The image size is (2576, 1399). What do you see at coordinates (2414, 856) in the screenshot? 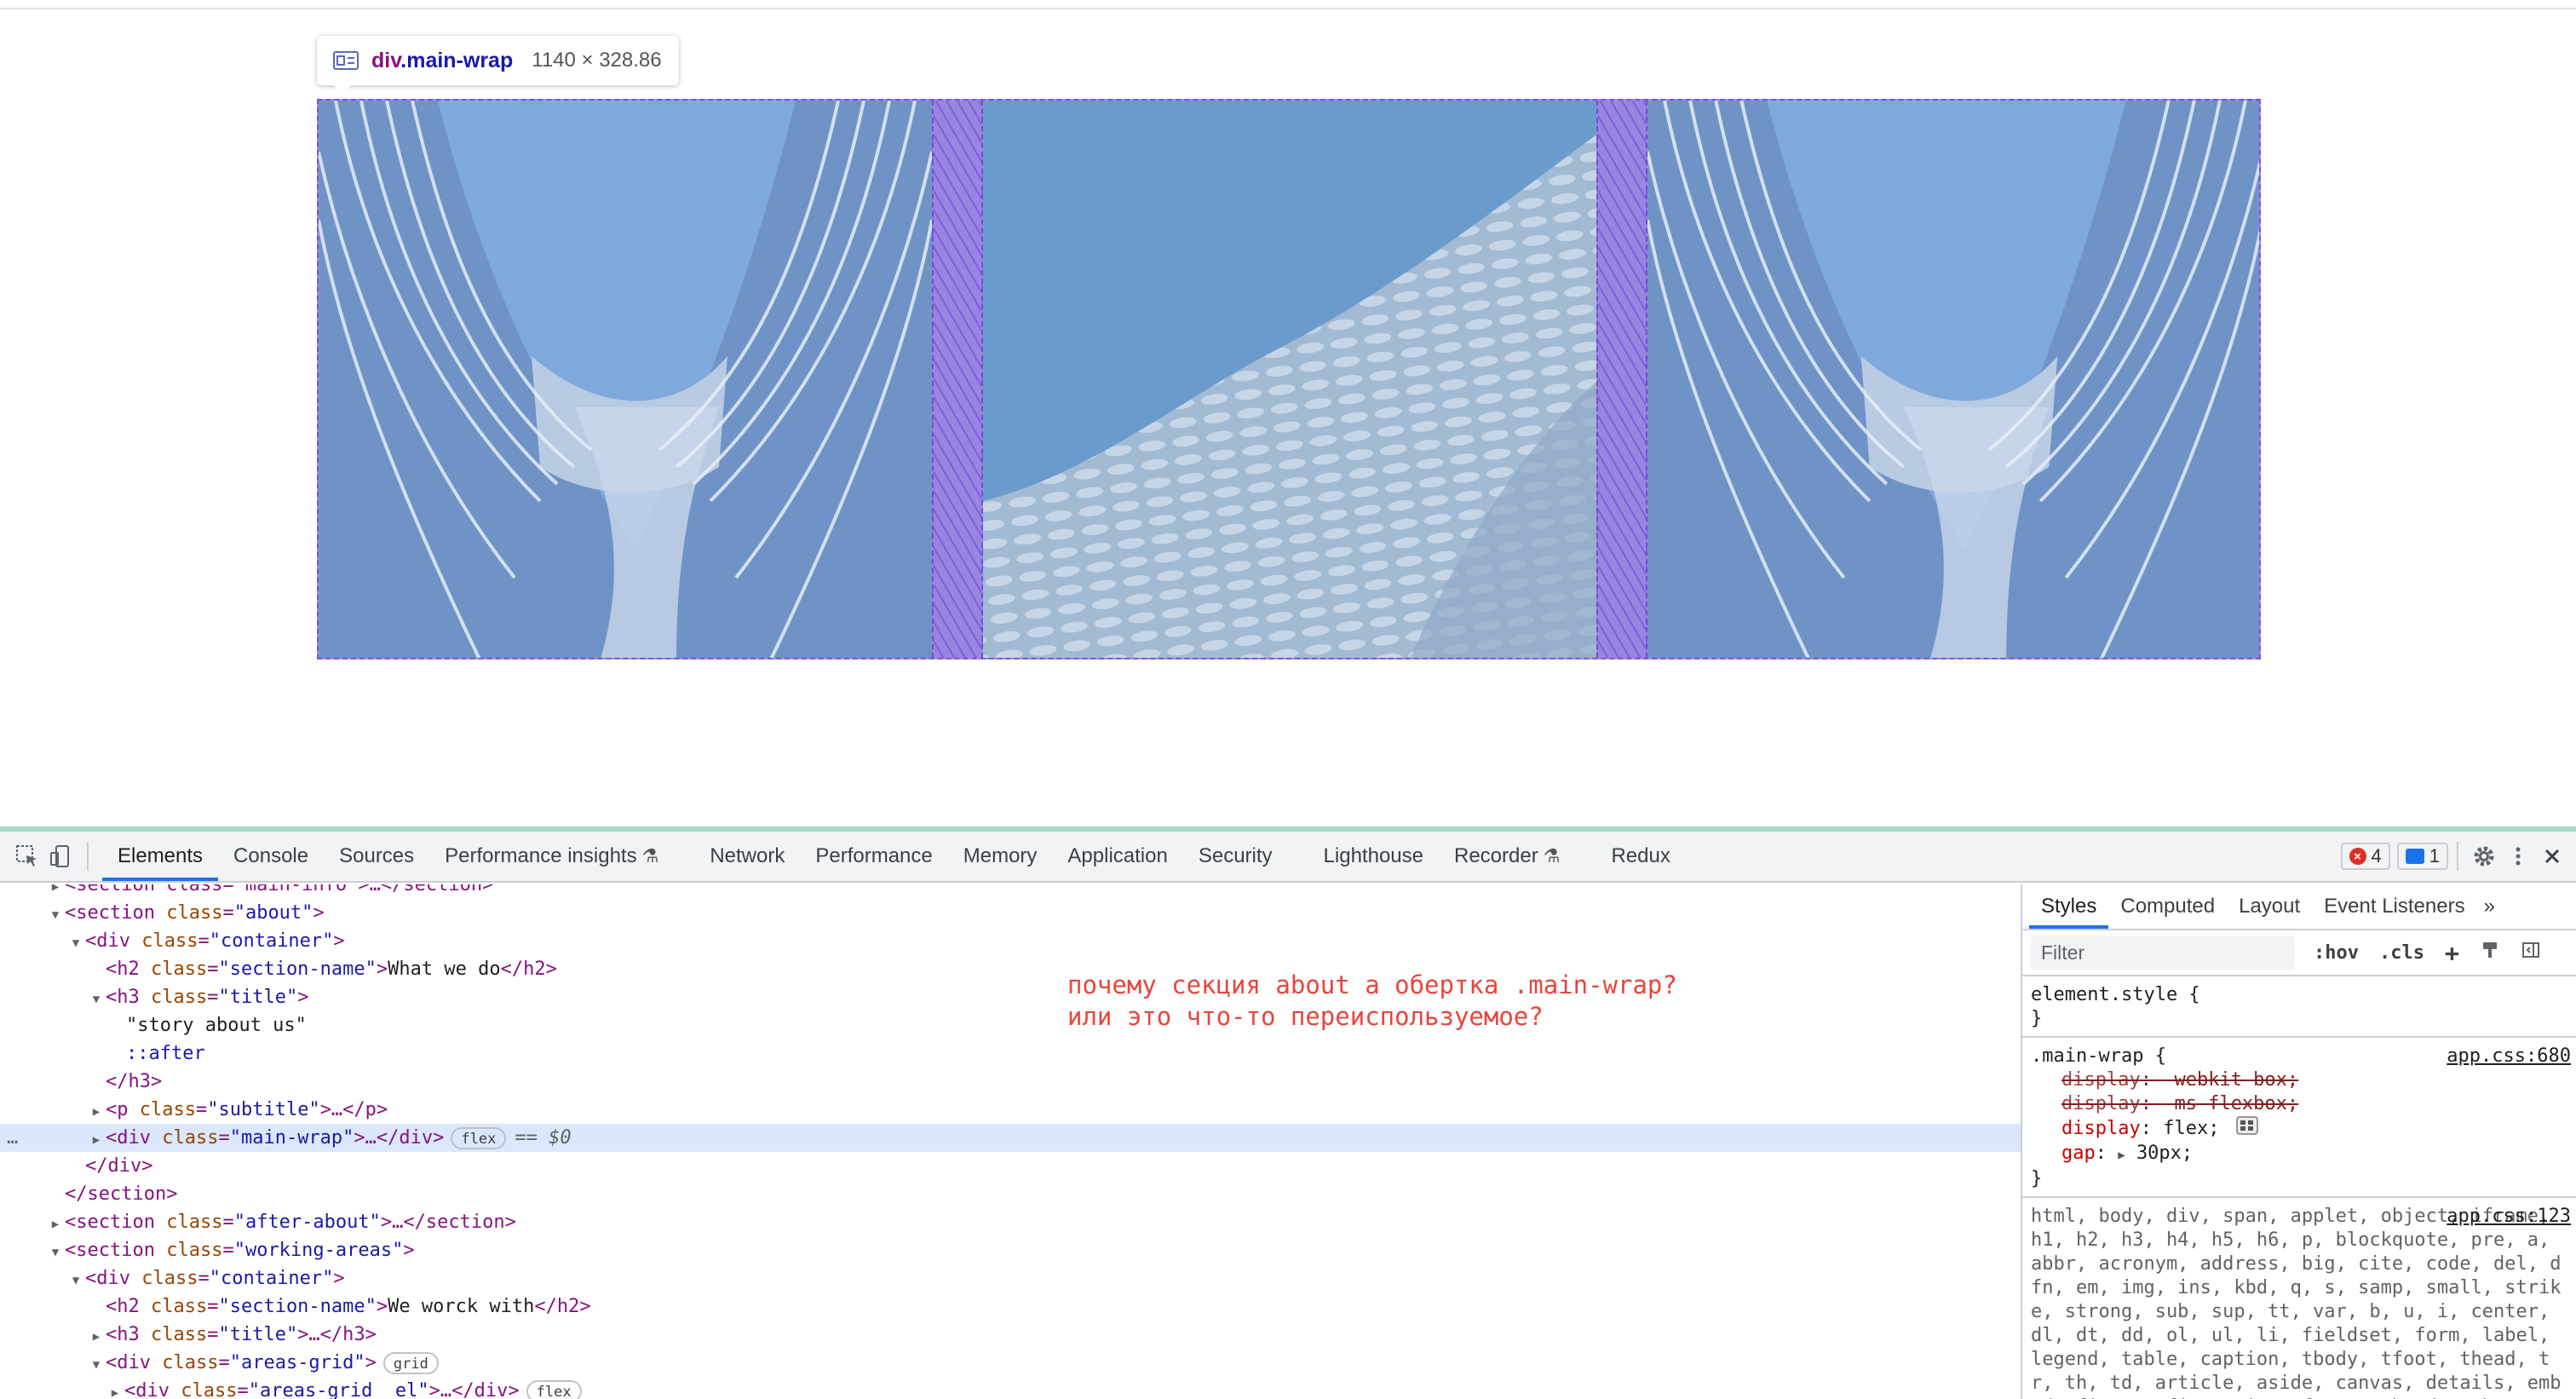
I see `message-icon` at bounding box center [2414, 856].